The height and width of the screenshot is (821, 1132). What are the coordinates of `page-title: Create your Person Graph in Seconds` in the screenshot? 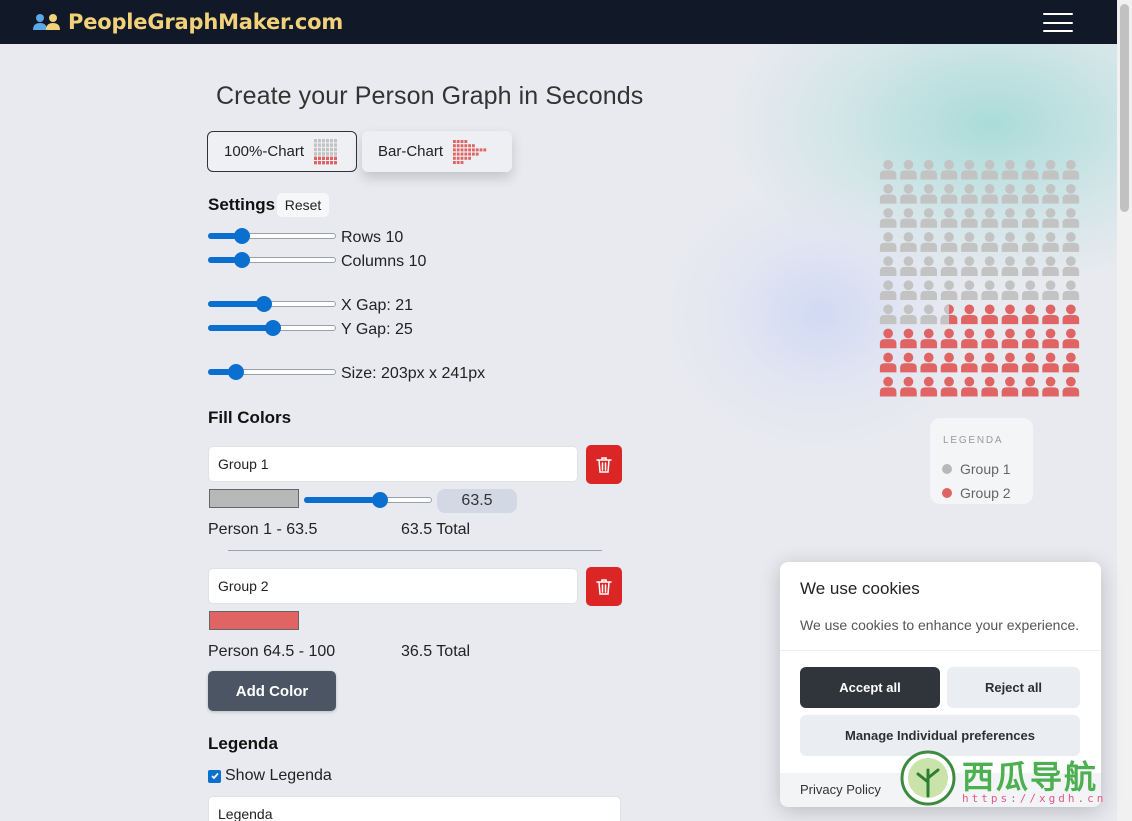 It's located at (430, 96).